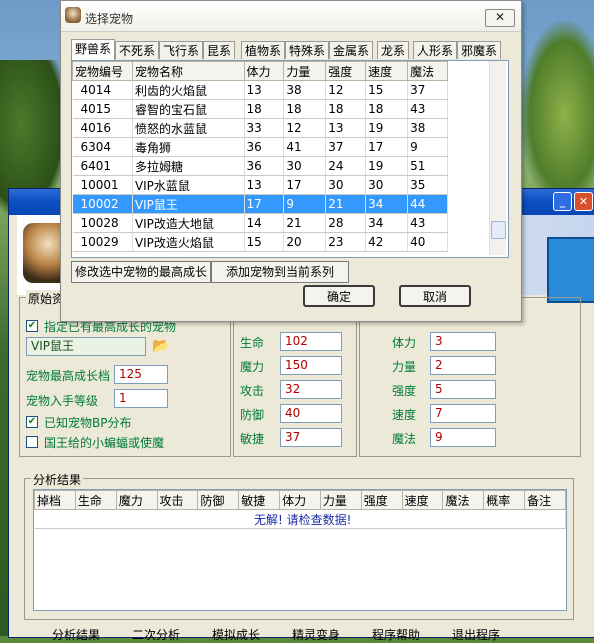 This screenshot has height=643, width=594. Describe the element at coordinates (427, 71) in the screenshot. I see `col-mag: 魔法` at that location.